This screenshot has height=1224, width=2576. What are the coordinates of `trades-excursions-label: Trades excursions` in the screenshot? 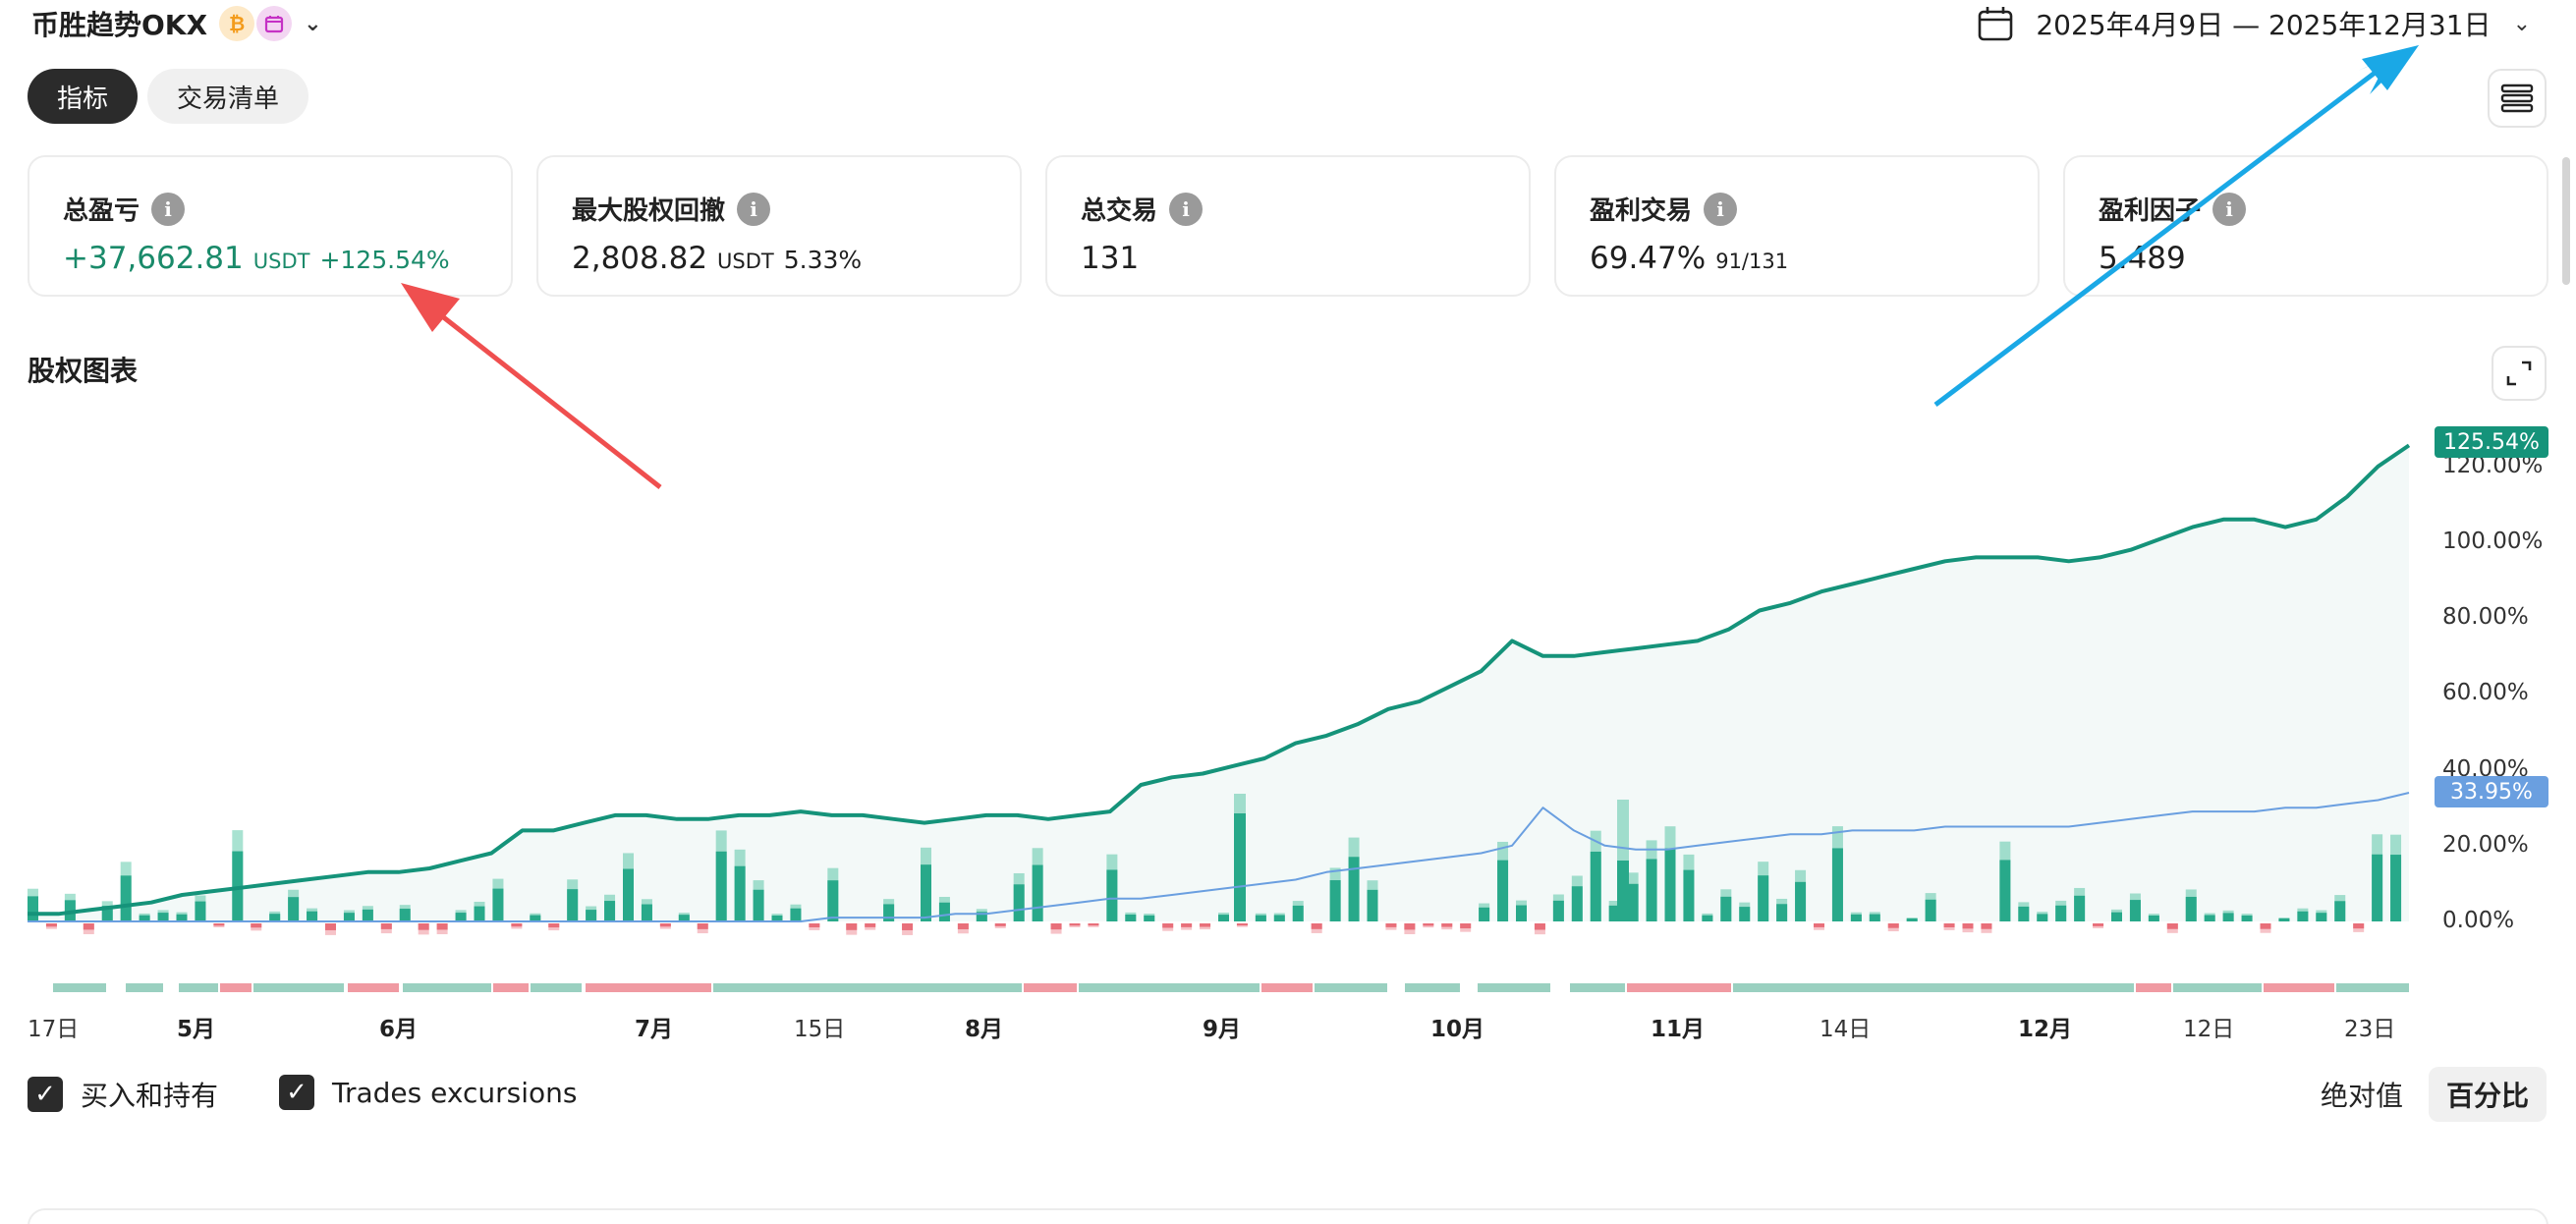 It's located at (455, 1092).